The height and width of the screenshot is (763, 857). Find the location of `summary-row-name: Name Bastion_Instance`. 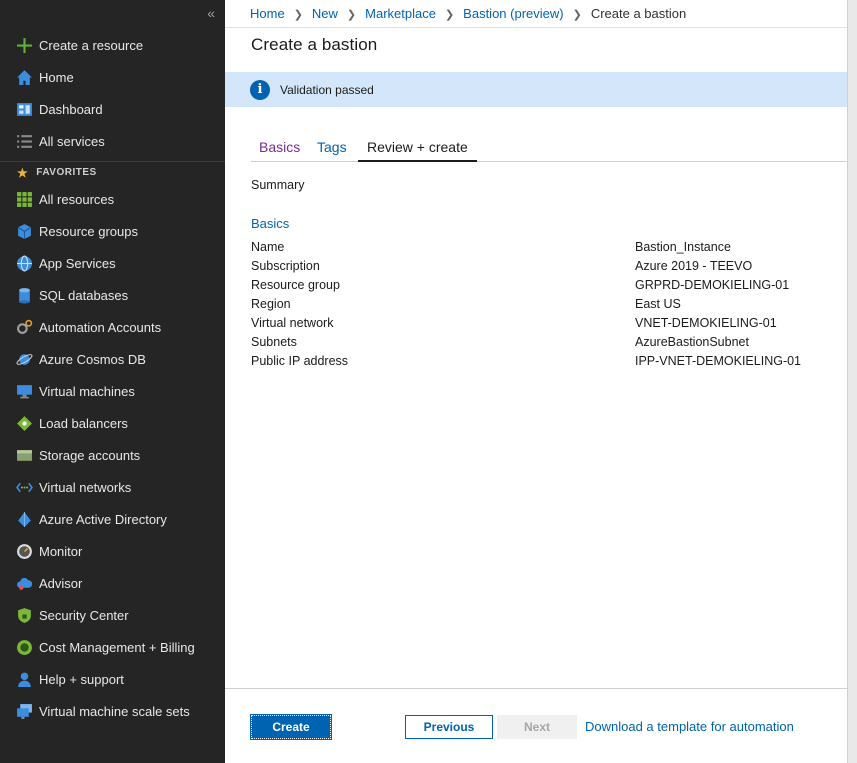

summary-row-name: Name Bastion_Instance is located at coordinates (541, 249).